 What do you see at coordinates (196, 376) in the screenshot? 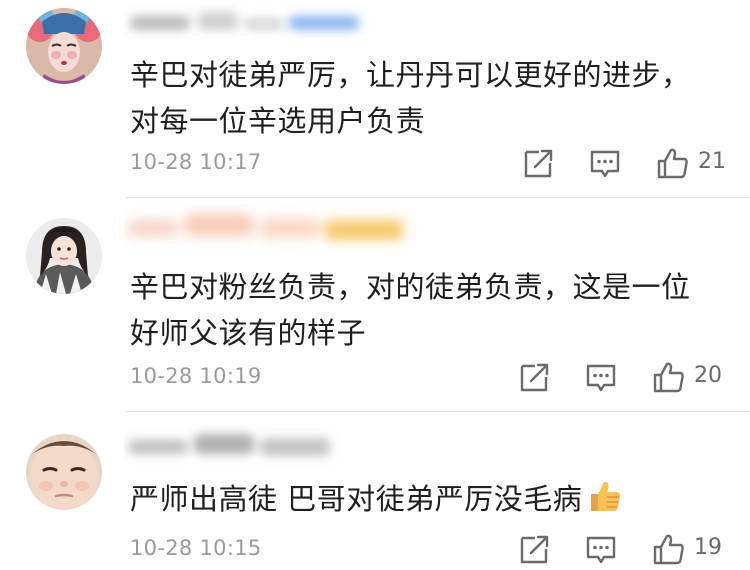
I see `timestamp: 10-28 10:19` at bounding box center [196, 376].